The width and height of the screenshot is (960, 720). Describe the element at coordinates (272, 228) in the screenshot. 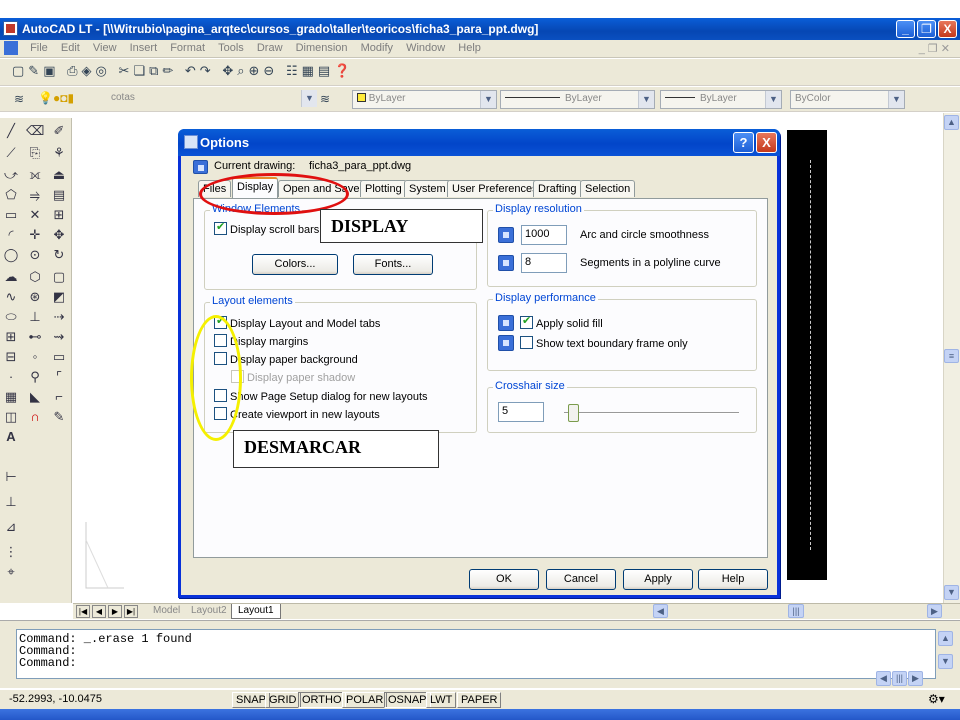

I see `scroll-bars-checkbox: Display scroll bars in` at that location.